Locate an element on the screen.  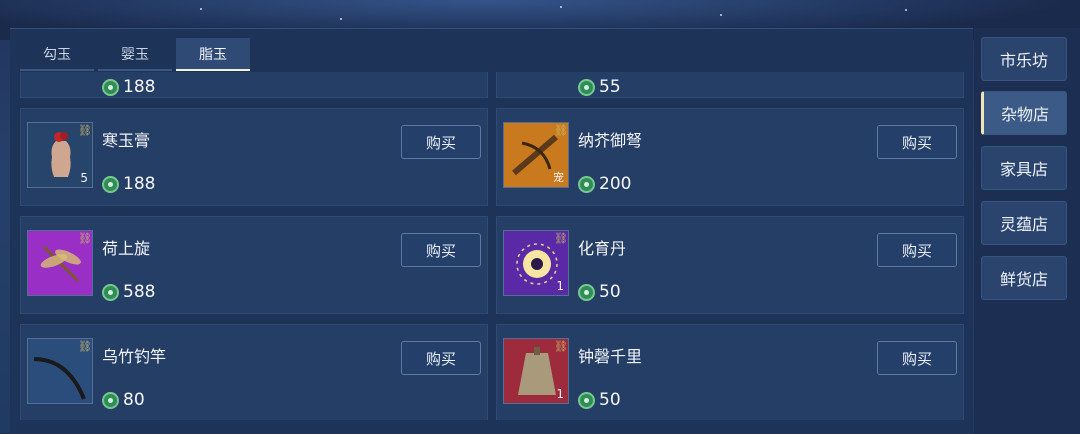
dragonfly-icon: ⛓ is located at coordinates (60, 263).